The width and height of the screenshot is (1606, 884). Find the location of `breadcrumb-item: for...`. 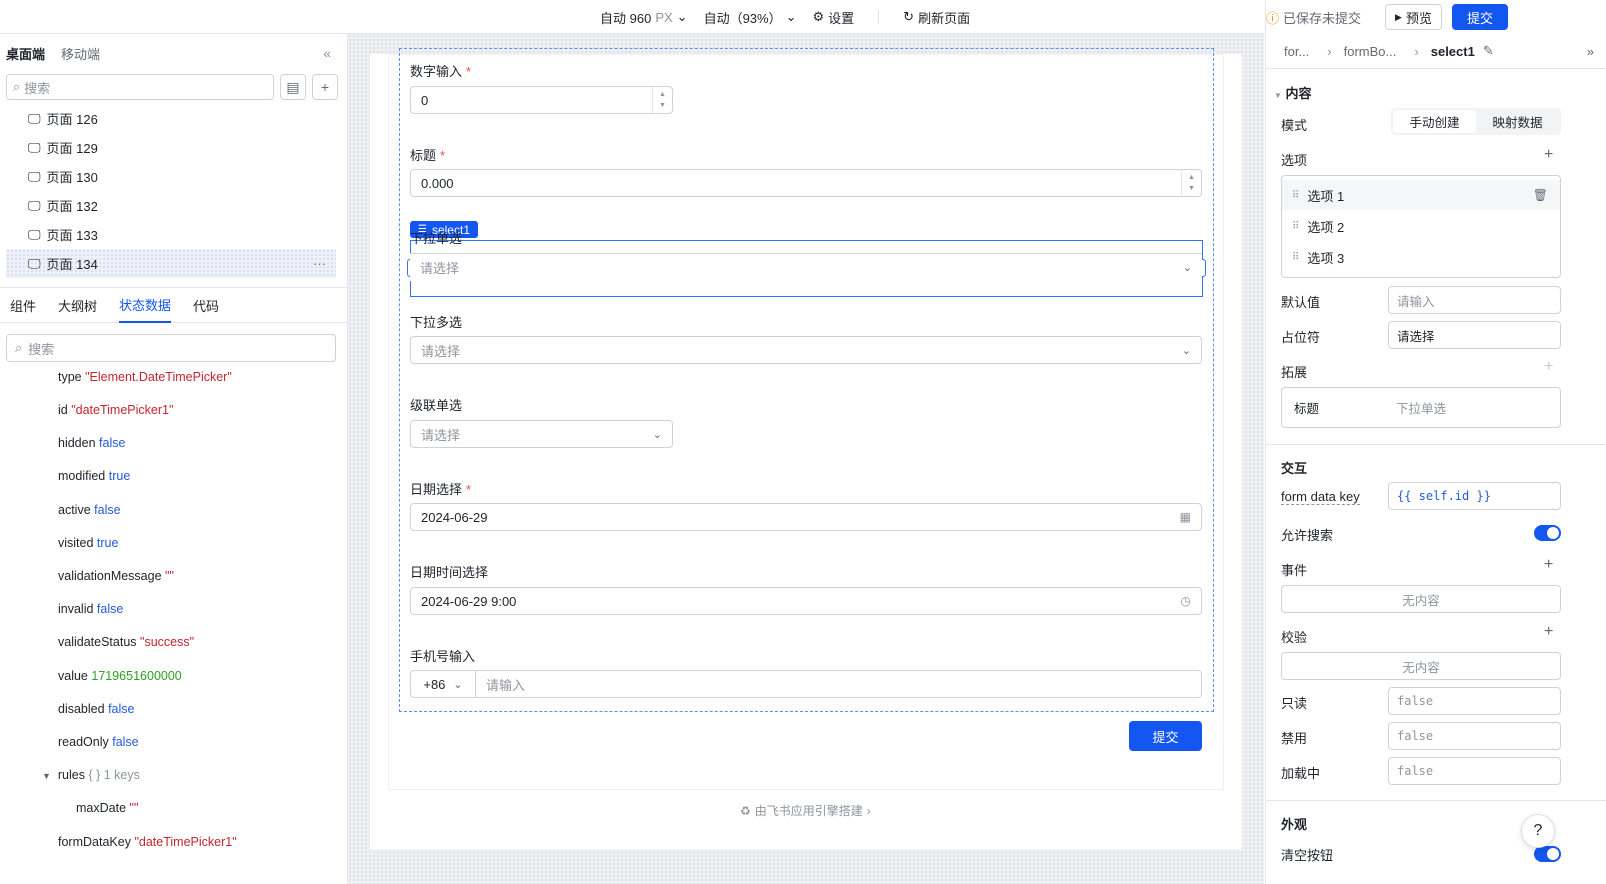

breadcrumb-item: for... is located at coordinates (1296, 51).